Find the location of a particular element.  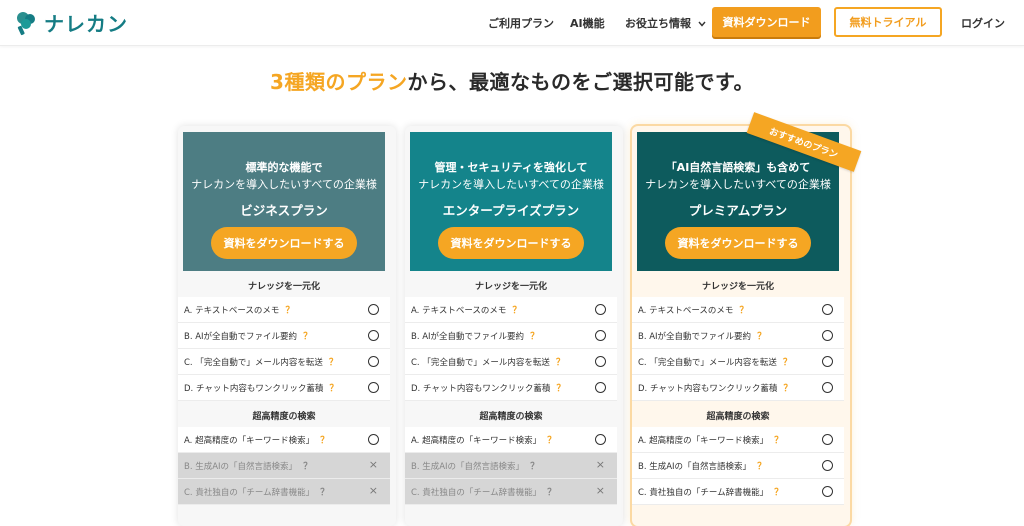

feature-row: B. 生成AIの「自然言語検索」 ？ × is located at coordinates (284, 466).